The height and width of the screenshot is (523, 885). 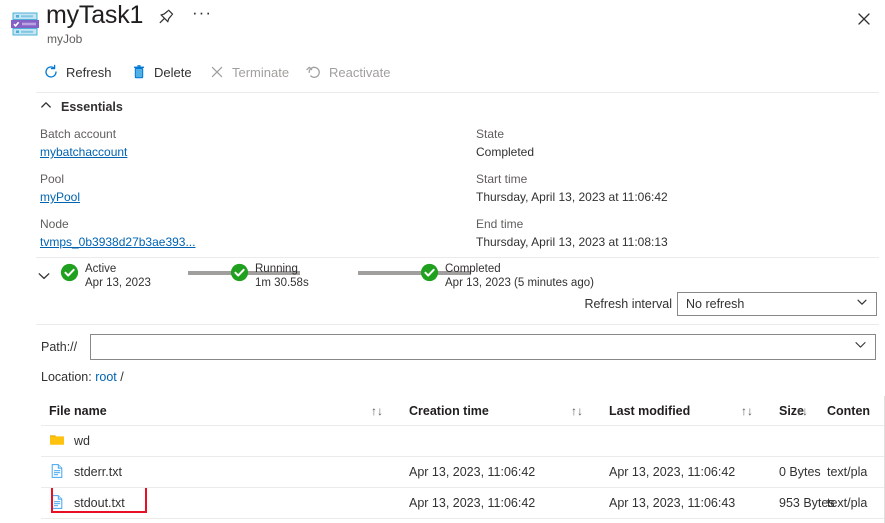 I want to click on timeline-step-completed: Completed Apr 13, 2023 (5 minutes ago), so click(x=507, y=276).